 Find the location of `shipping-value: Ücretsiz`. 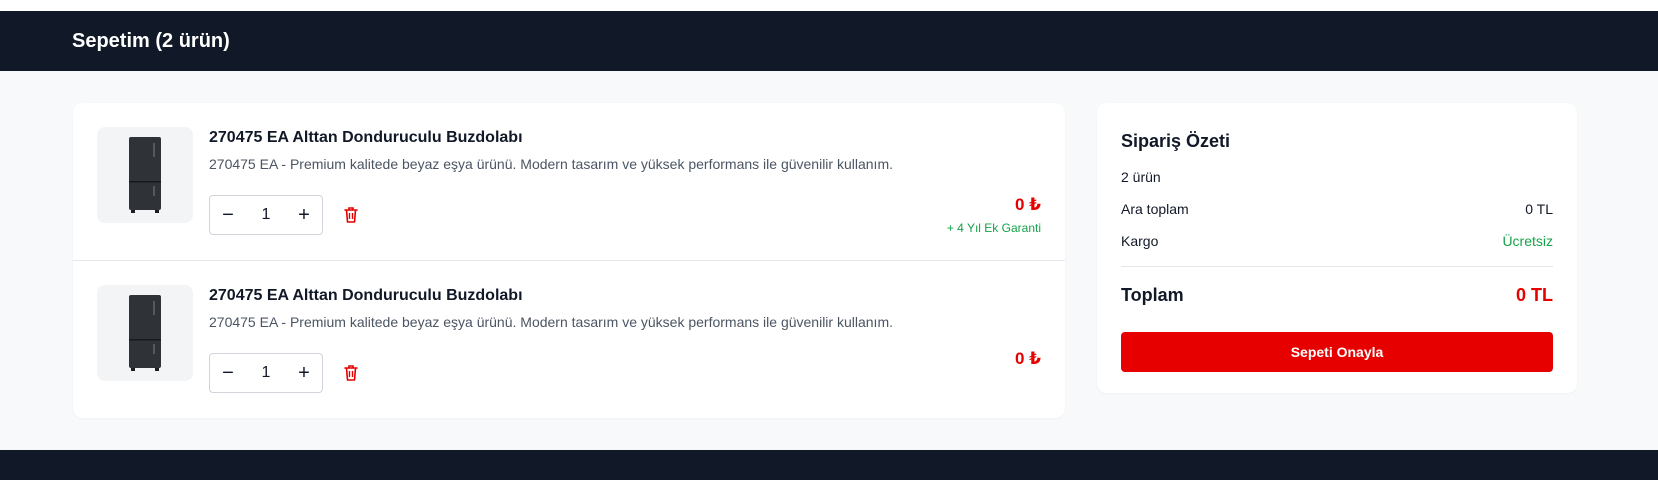

shipping-value: Ücretsiz is located at coordinates (1527, 241).